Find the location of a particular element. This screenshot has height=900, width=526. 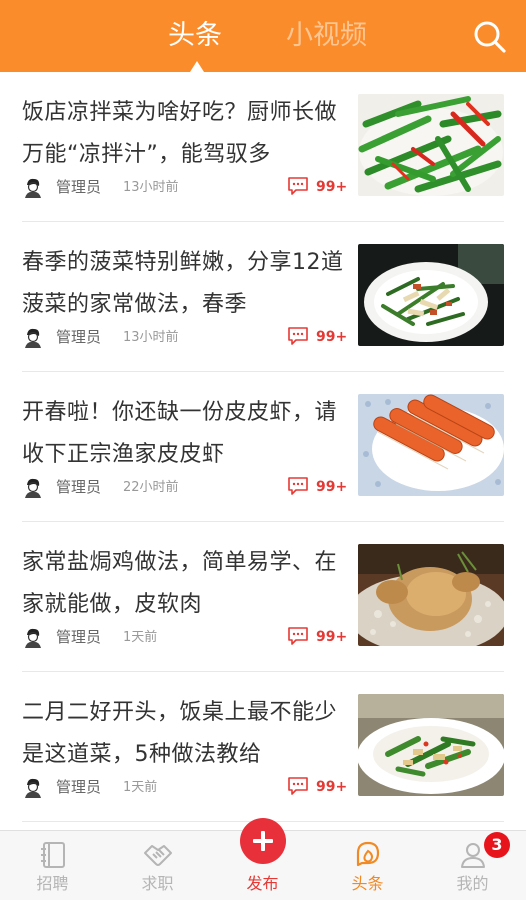

article-title: 二月二好开头，饭桌上最不能少是这道菜，5种做法教给 is located at coordinates (183, 735).